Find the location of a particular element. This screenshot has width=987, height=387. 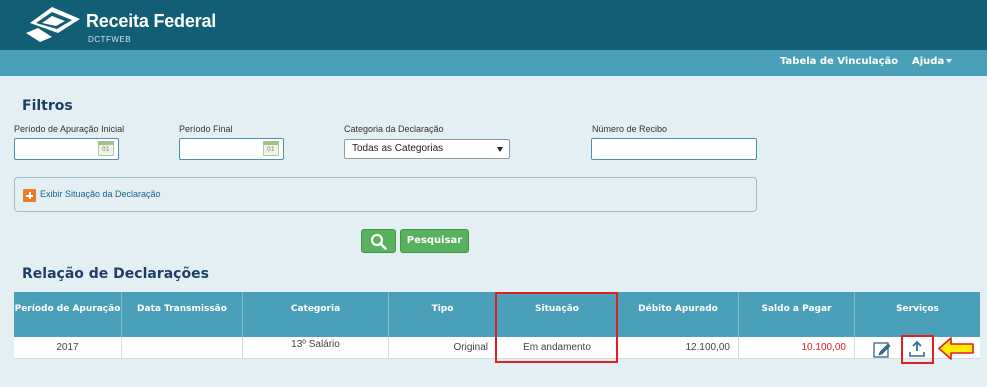

caret-down-icon is located at coordinates (949, 61).